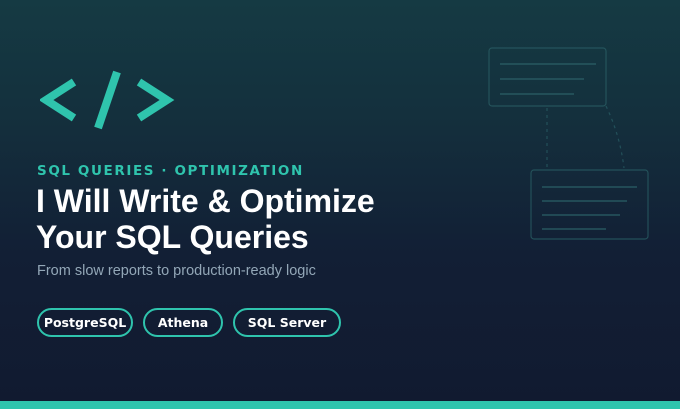 Image resolution: width=680 pixels, height=409 pixels. What do you see at coordinates (183, 322) in the screenshot?
I see `tag-athena: Athena` at bounding box center [183, 322].